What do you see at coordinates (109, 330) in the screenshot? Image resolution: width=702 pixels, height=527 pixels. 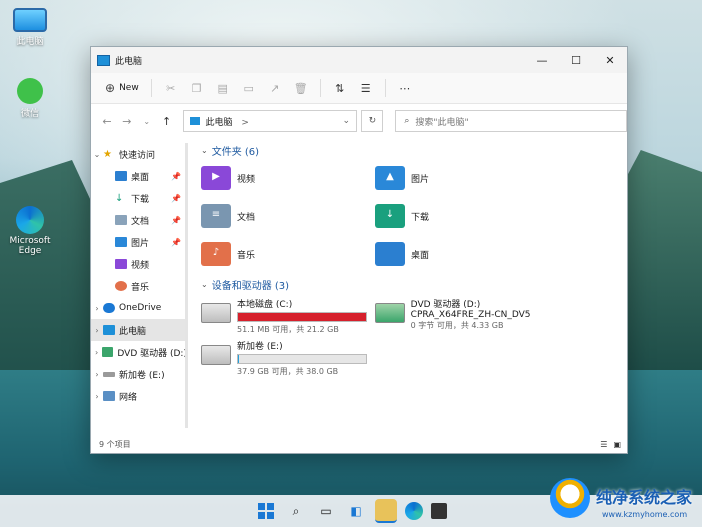 I see `computer-icon` at bounding box center [109, 330].